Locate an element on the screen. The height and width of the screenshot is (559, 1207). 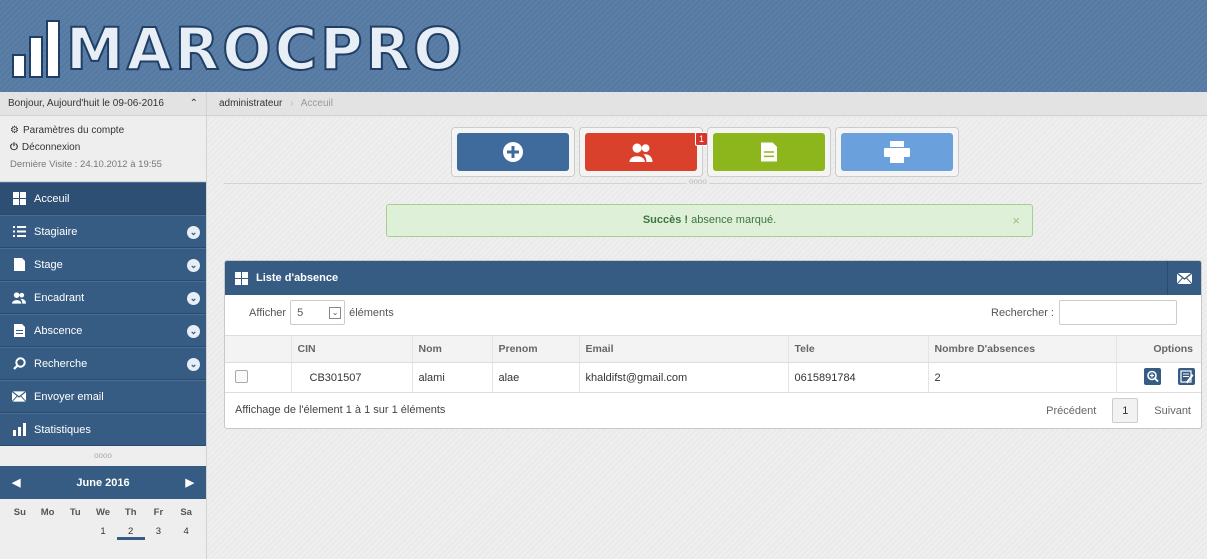
sidebar-item-acceuil: Acceuil is located at coordinates (103, 198).